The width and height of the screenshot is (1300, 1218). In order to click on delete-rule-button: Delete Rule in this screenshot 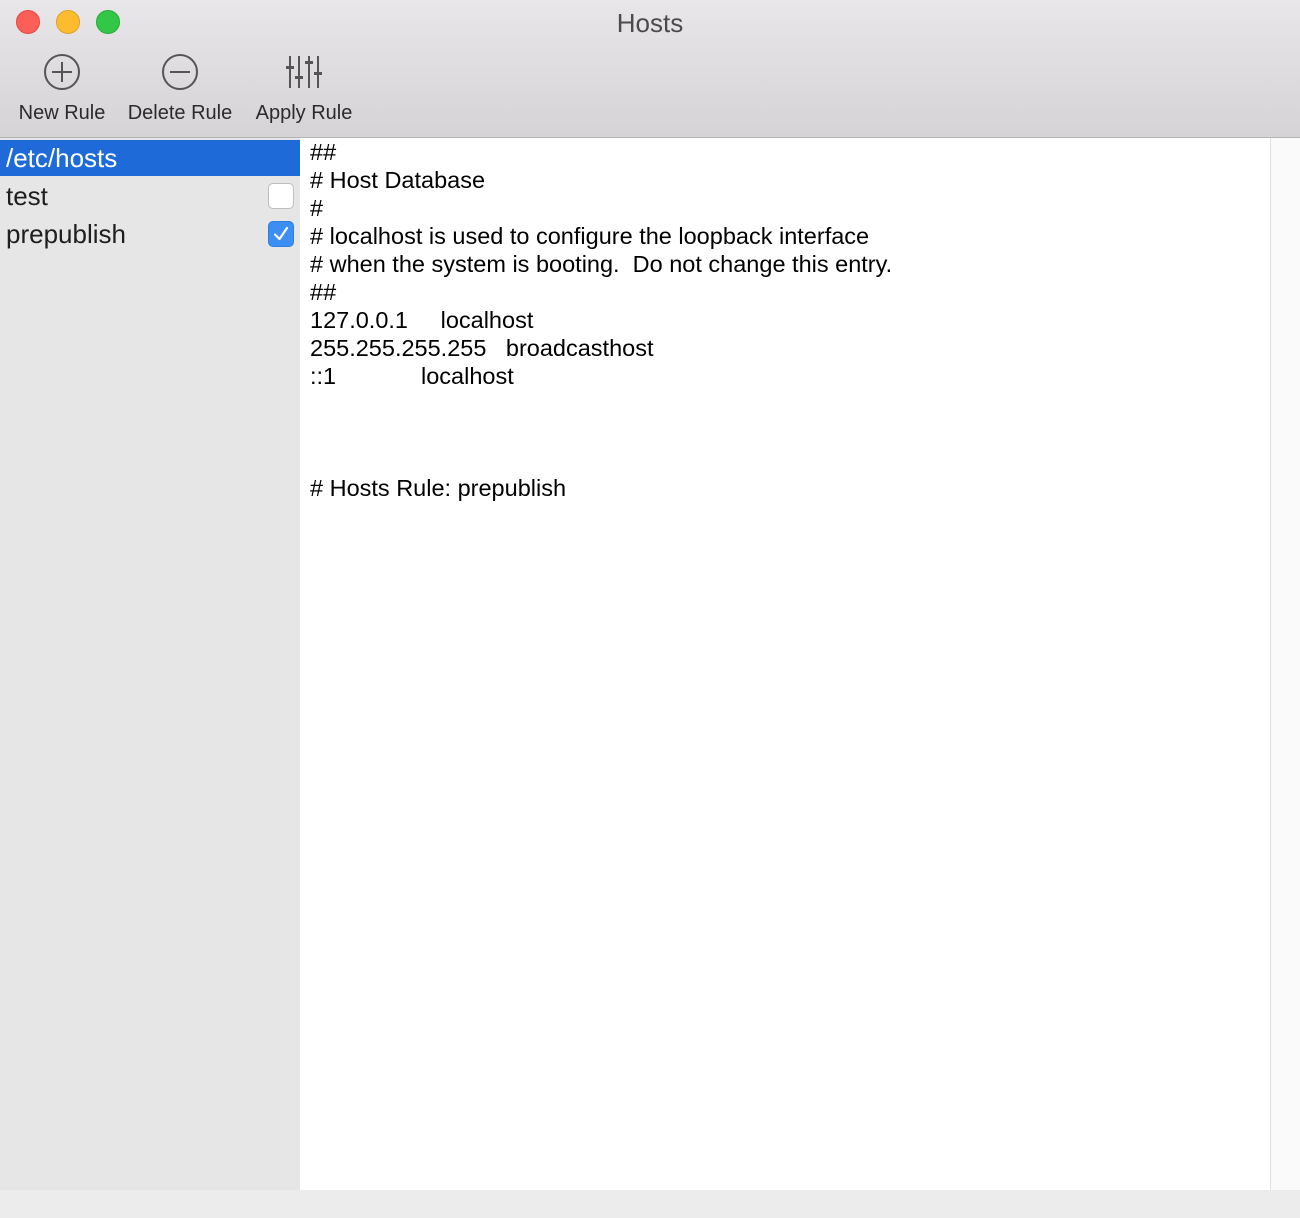, I will do `click(180, 88)`.